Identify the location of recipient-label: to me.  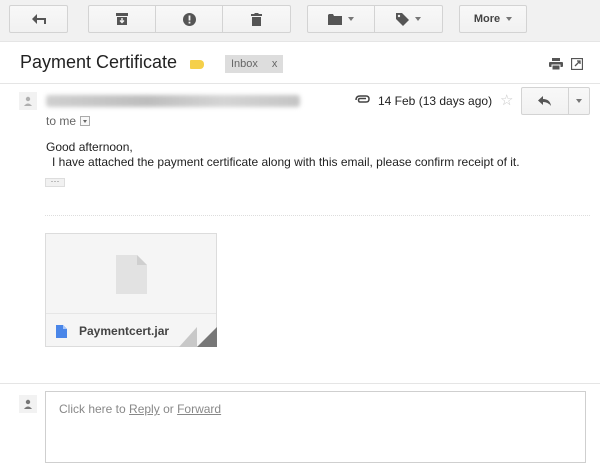
(61, 121).